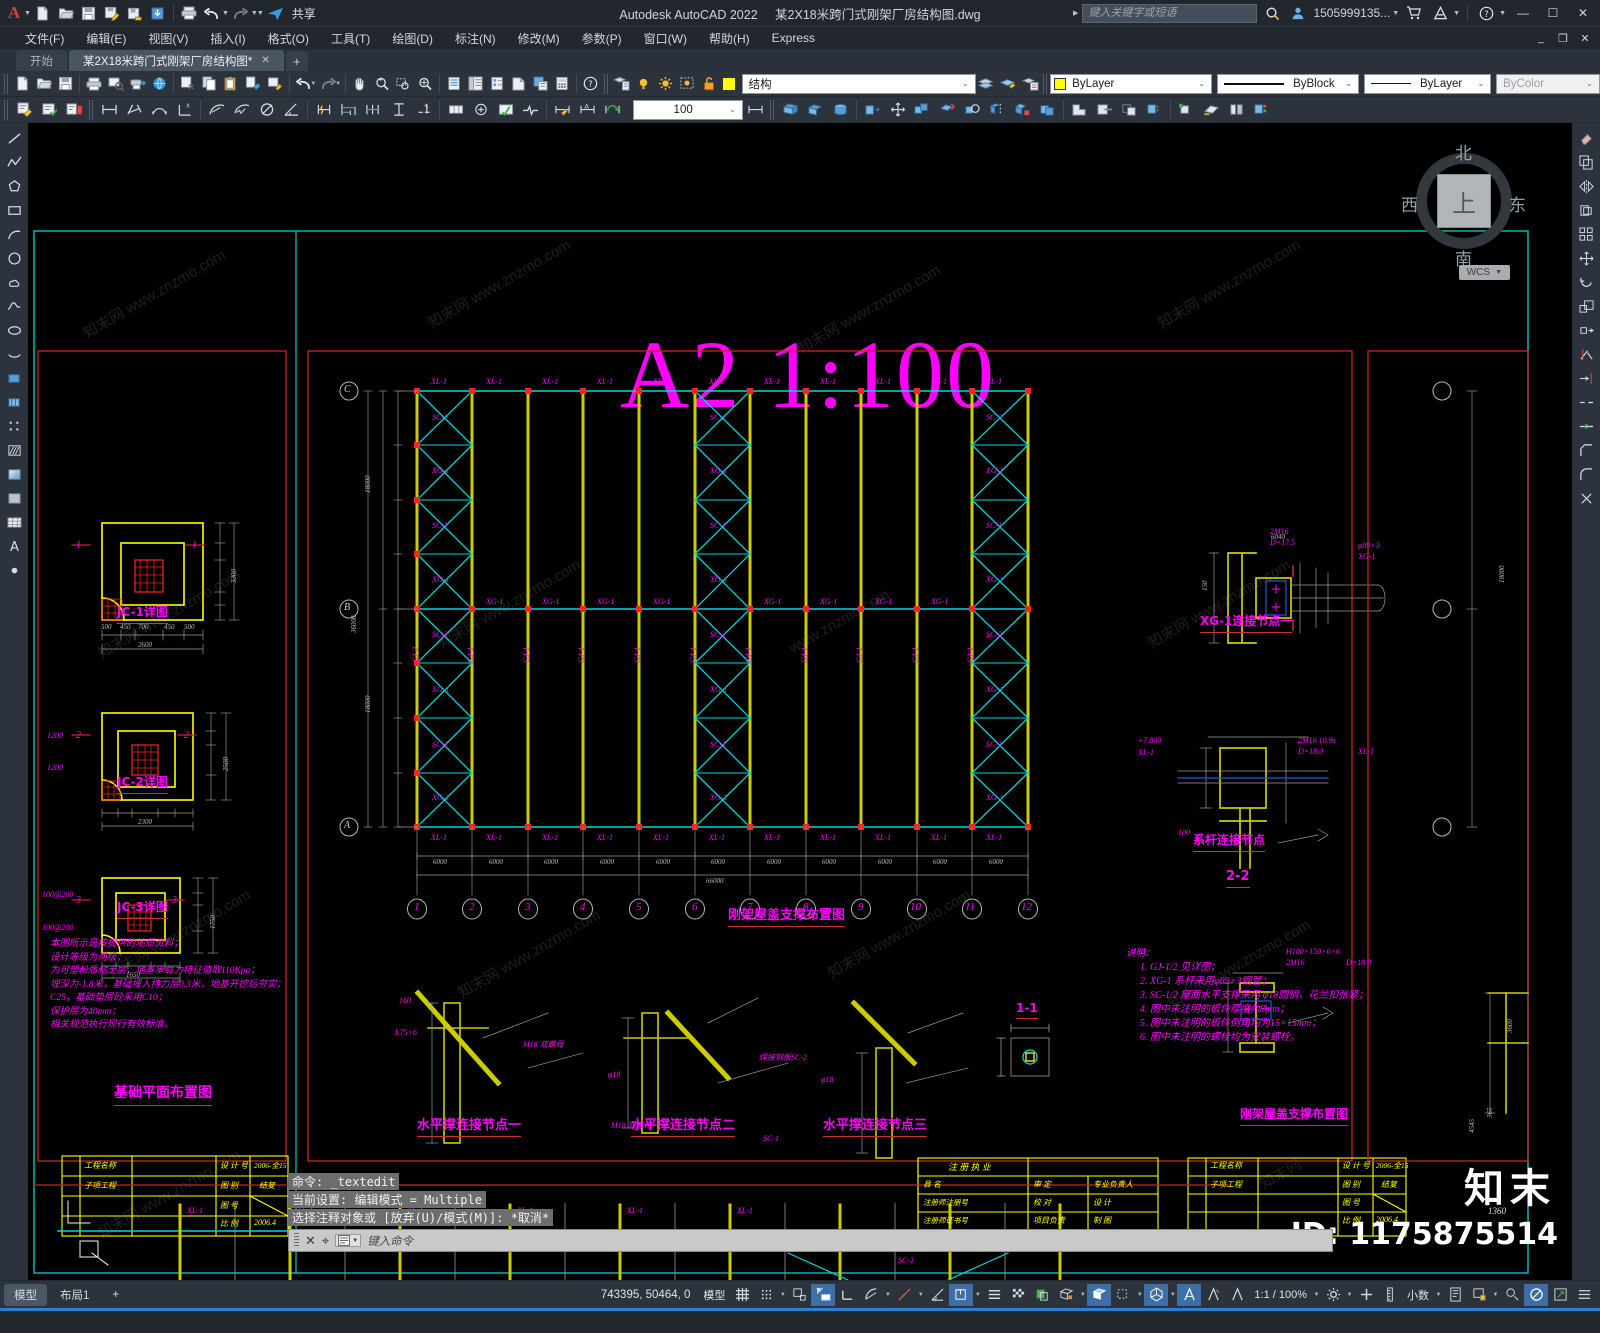 The height and width of the screenshot is (1333, 1600). Describe the element at coordinates (14, 402) in the screenshot. I see `make-block-icon` at that location.